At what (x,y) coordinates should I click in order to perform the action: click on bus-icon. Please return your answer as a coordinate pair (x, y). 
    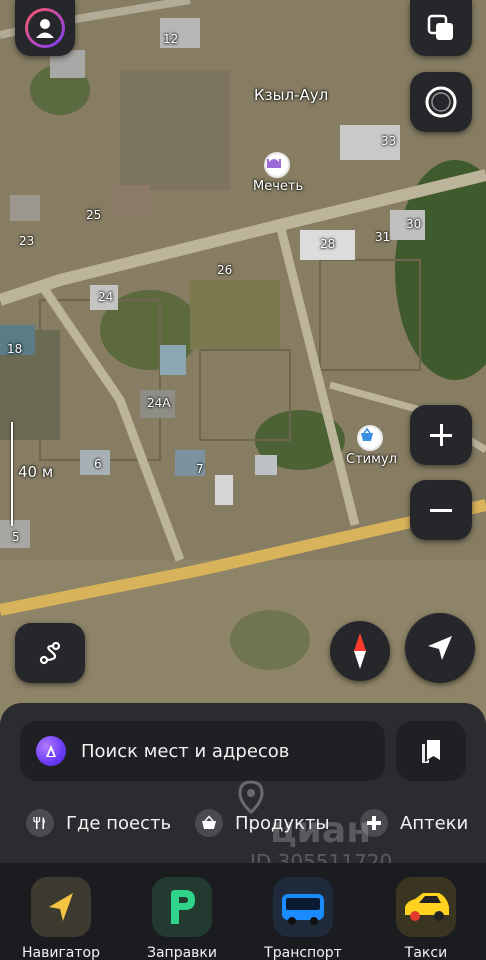
    Looking at the image, I should click on (303, 907).